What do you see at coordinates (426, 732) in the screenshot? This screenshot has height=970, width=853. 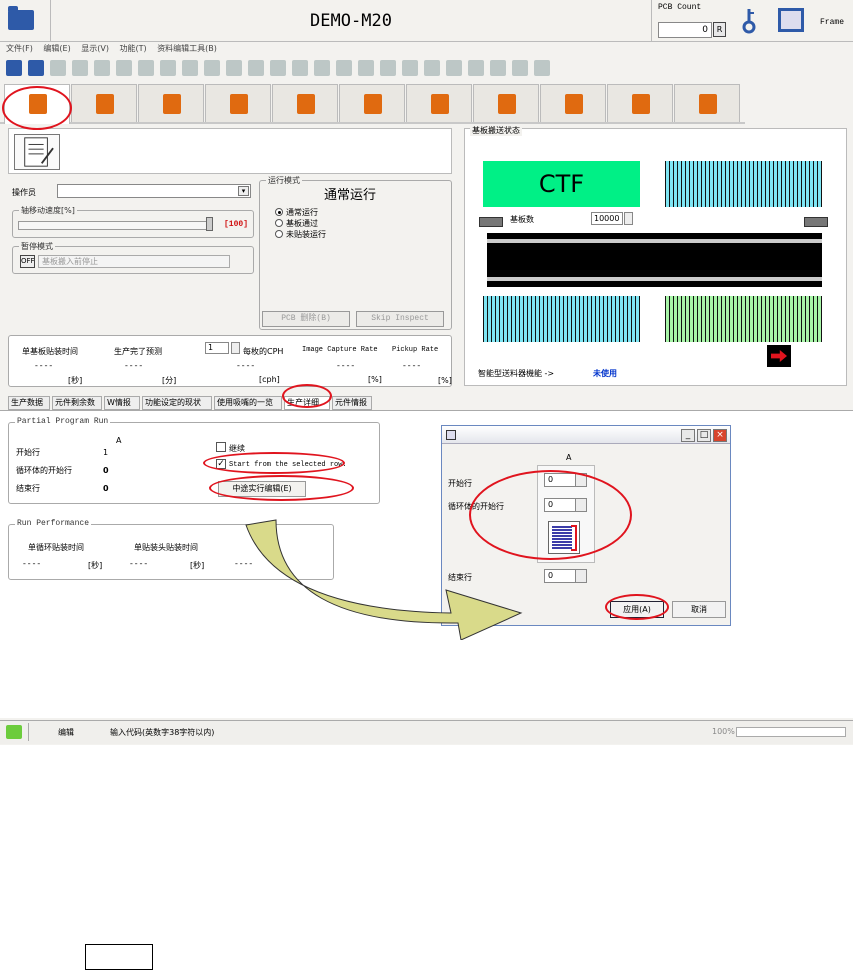 I see `status-bar: 编辑 输入代码(英数字38字符以内) 100%` at bounding box center [426, 732].